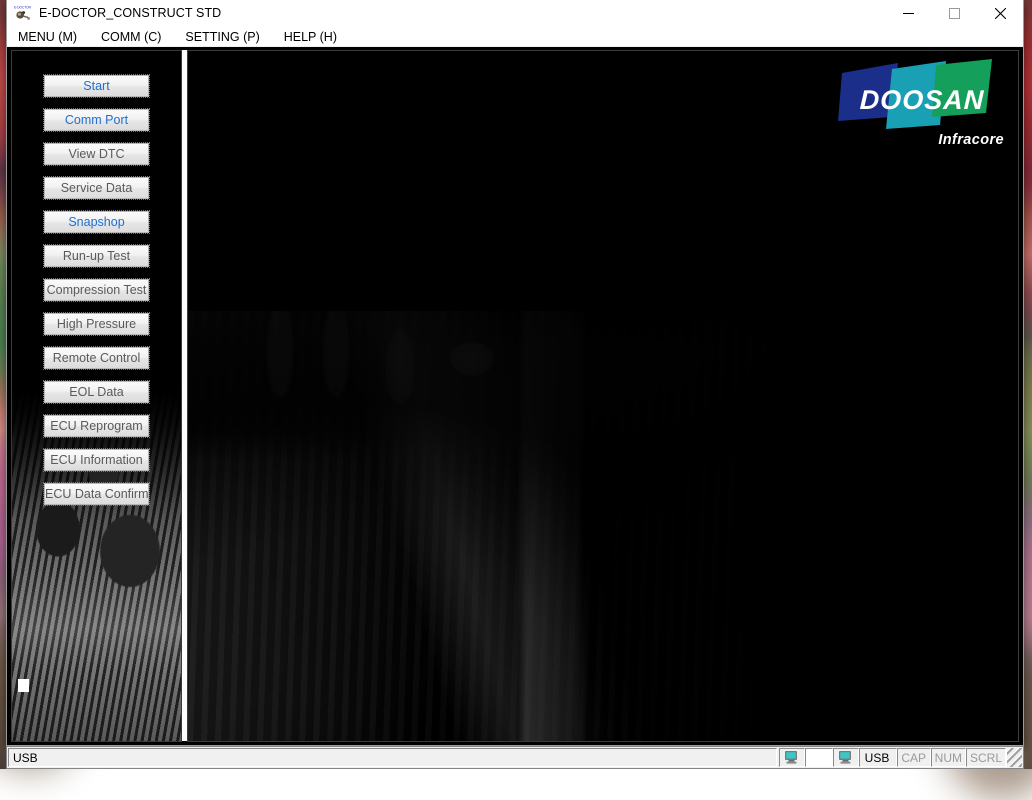 The height and width of the screenshot is (800, 1032). I want to click on logo-subtitle: Infracore, so click(971, 140).